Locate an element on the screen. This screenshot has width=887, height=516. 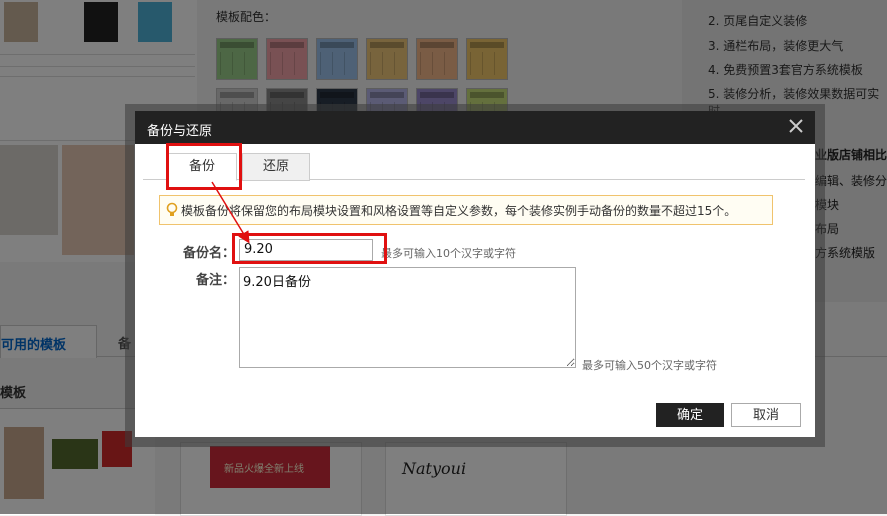
backup-name-input is located at coordinates (306, 250).